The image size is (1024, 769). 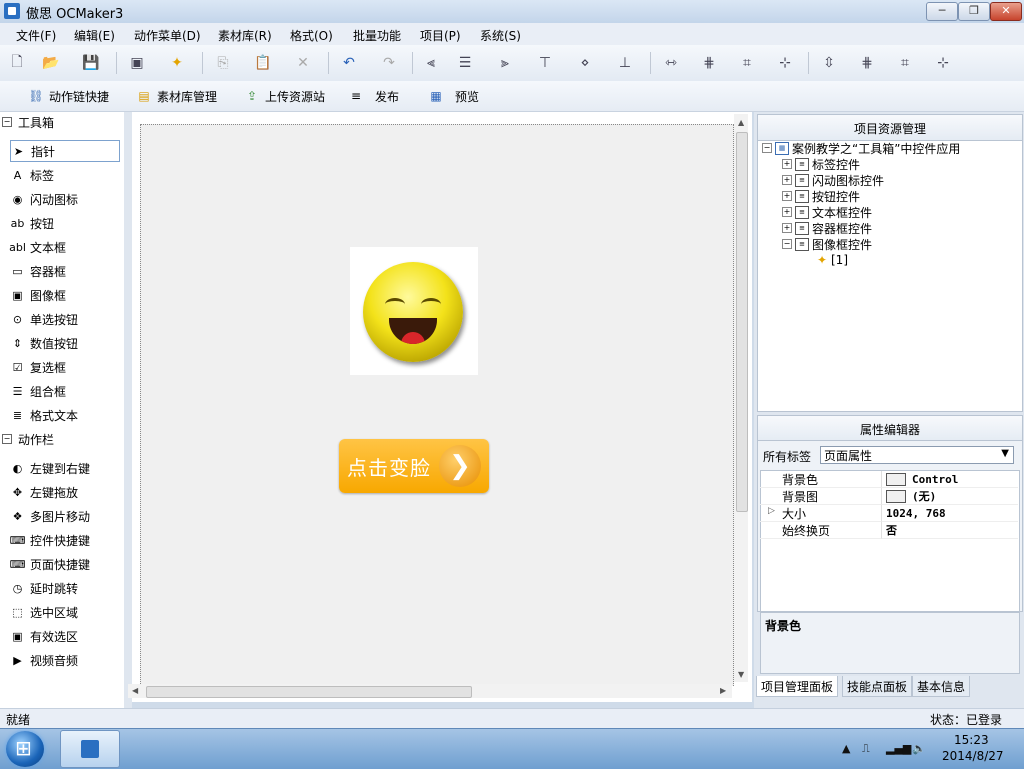 What do you see at coordinates (877, 686) in the screenshot?
I see `tab-skill-panel: 技能点面板` at bounding box center [877, 686].